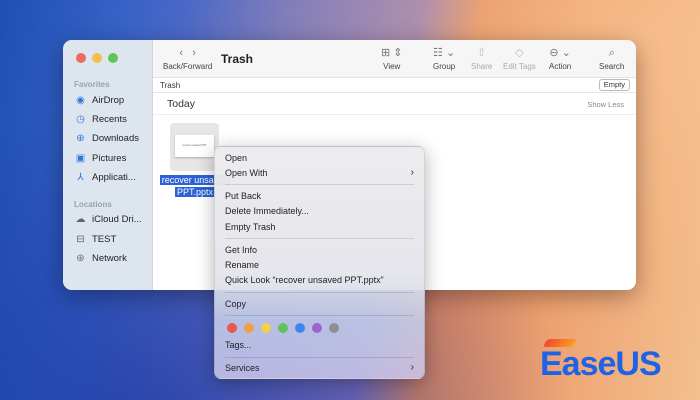 Image resolution: width=700 pixels, height=400 pixels. What do you see at coordinates (108, 100) in the screenshot?
I see `sidebar-item-label: AirDrop` at bounding box center [108, 100].